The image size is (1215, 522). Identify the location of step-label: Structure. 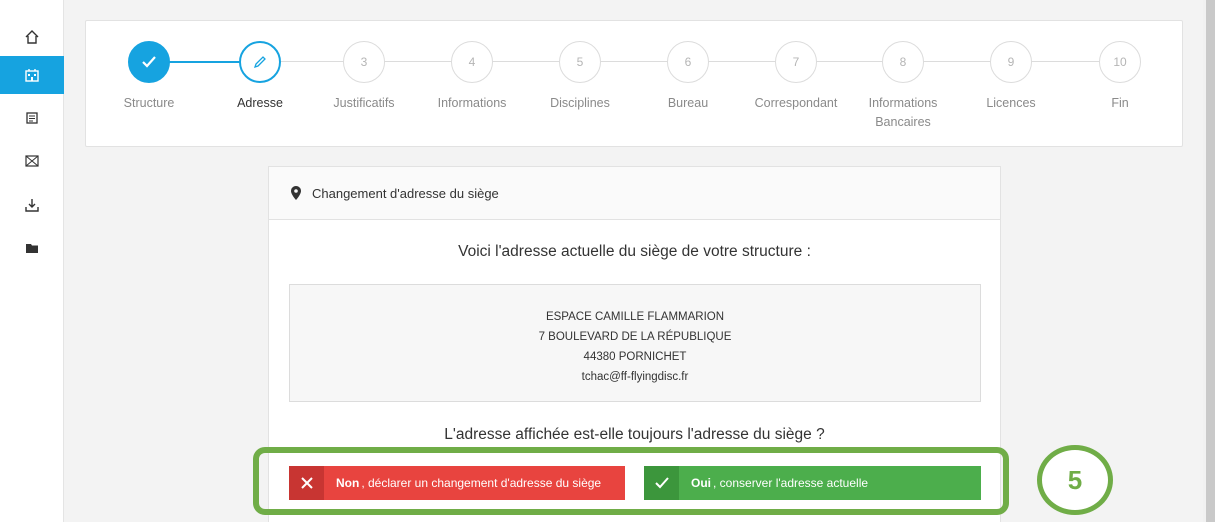
(149, 103).